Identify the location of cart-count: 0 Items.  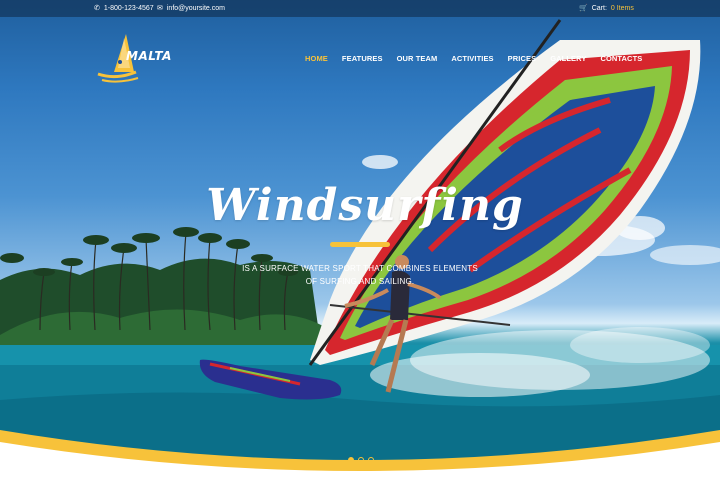
(622, 8).